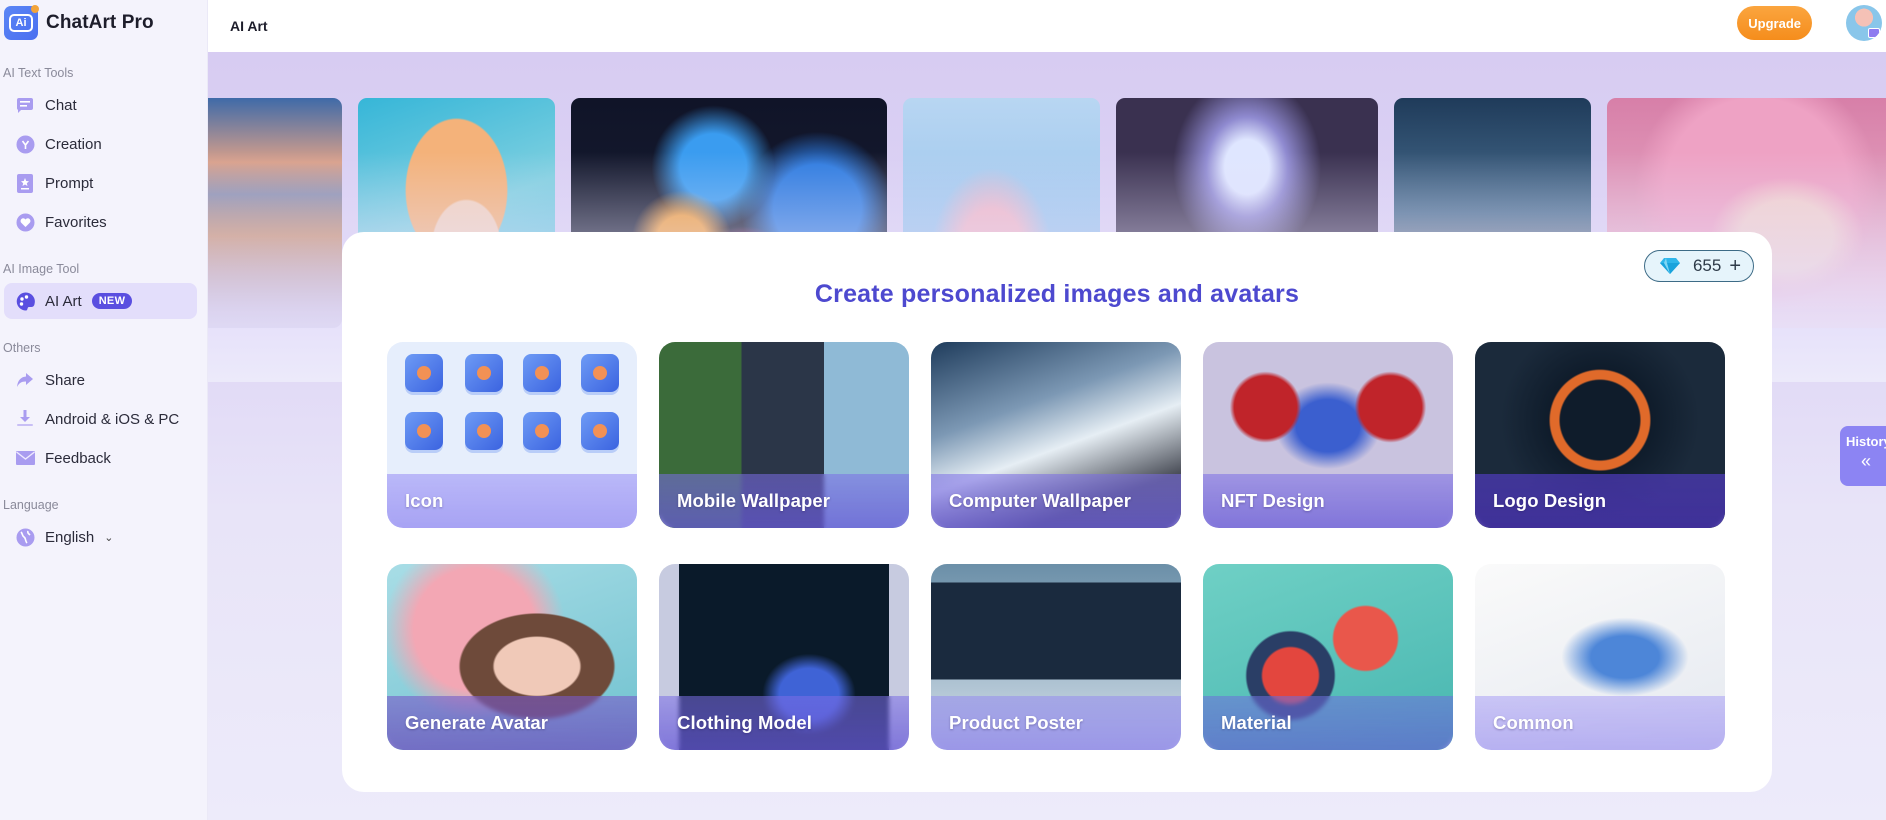  Describe the element at coordinates (109, 537) in the screenshot. I see `chevron-down-icon: ⌄` at that location.